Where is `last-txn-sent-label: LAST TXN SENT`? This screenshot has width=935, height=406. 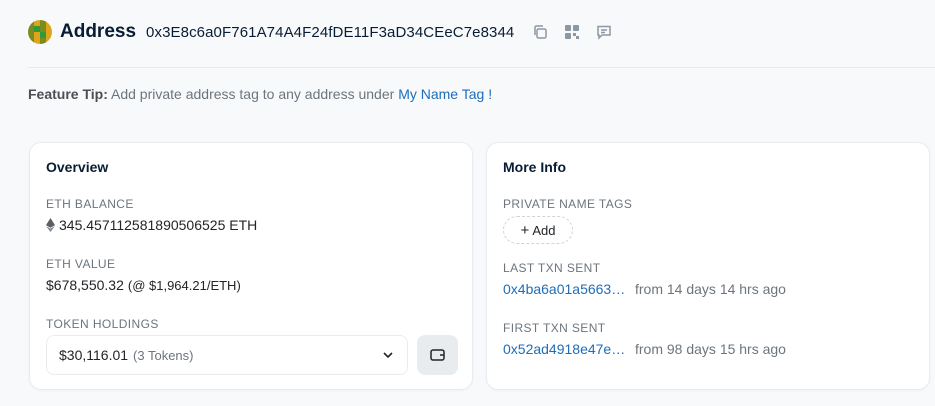
last-txn-sent-label: LAST TXN SENT is located at coordinates (552, 268).